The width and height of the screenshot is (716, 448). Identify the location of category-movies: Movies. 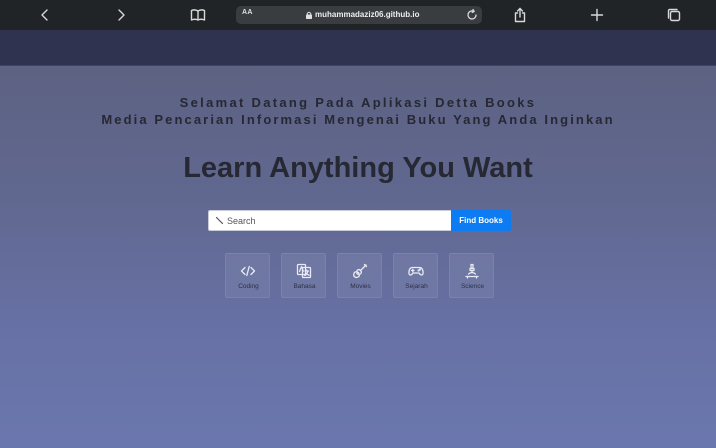
(359, 275).